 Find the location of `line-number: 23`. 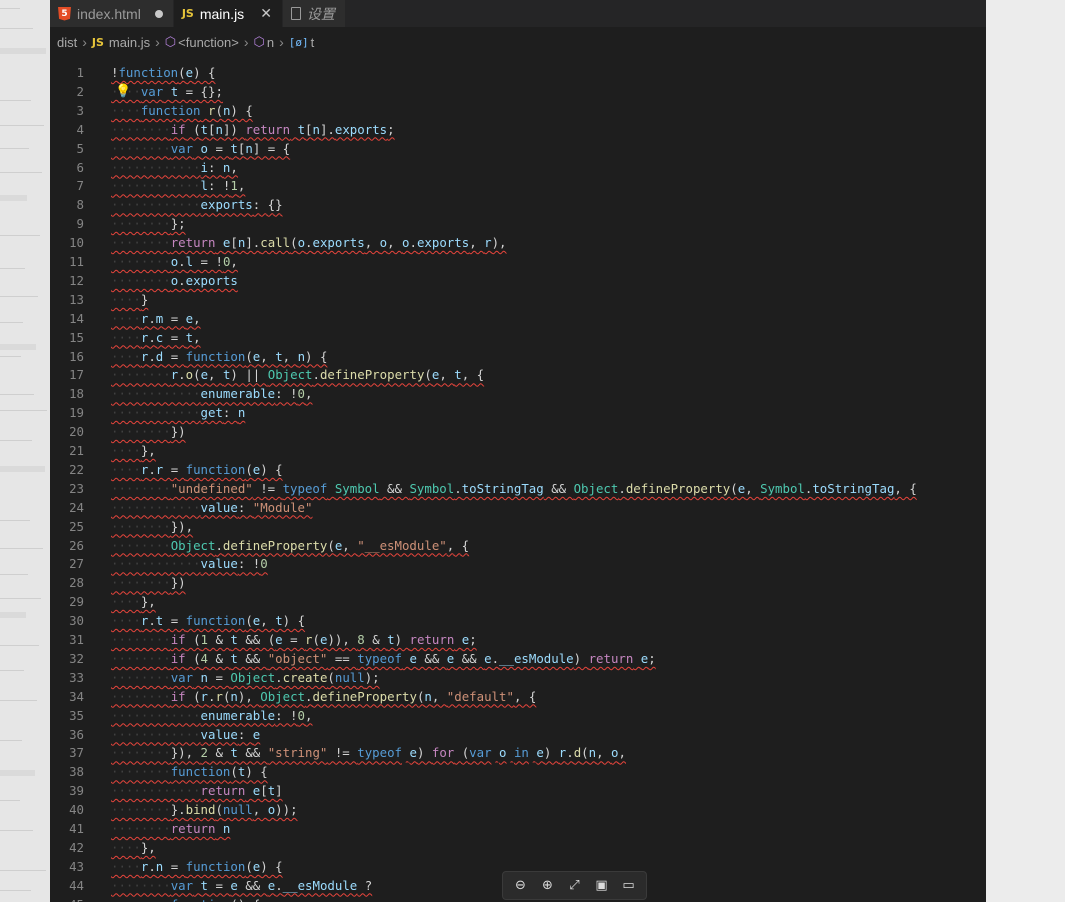

line-number: 23 is located at coordinates (76, 488).